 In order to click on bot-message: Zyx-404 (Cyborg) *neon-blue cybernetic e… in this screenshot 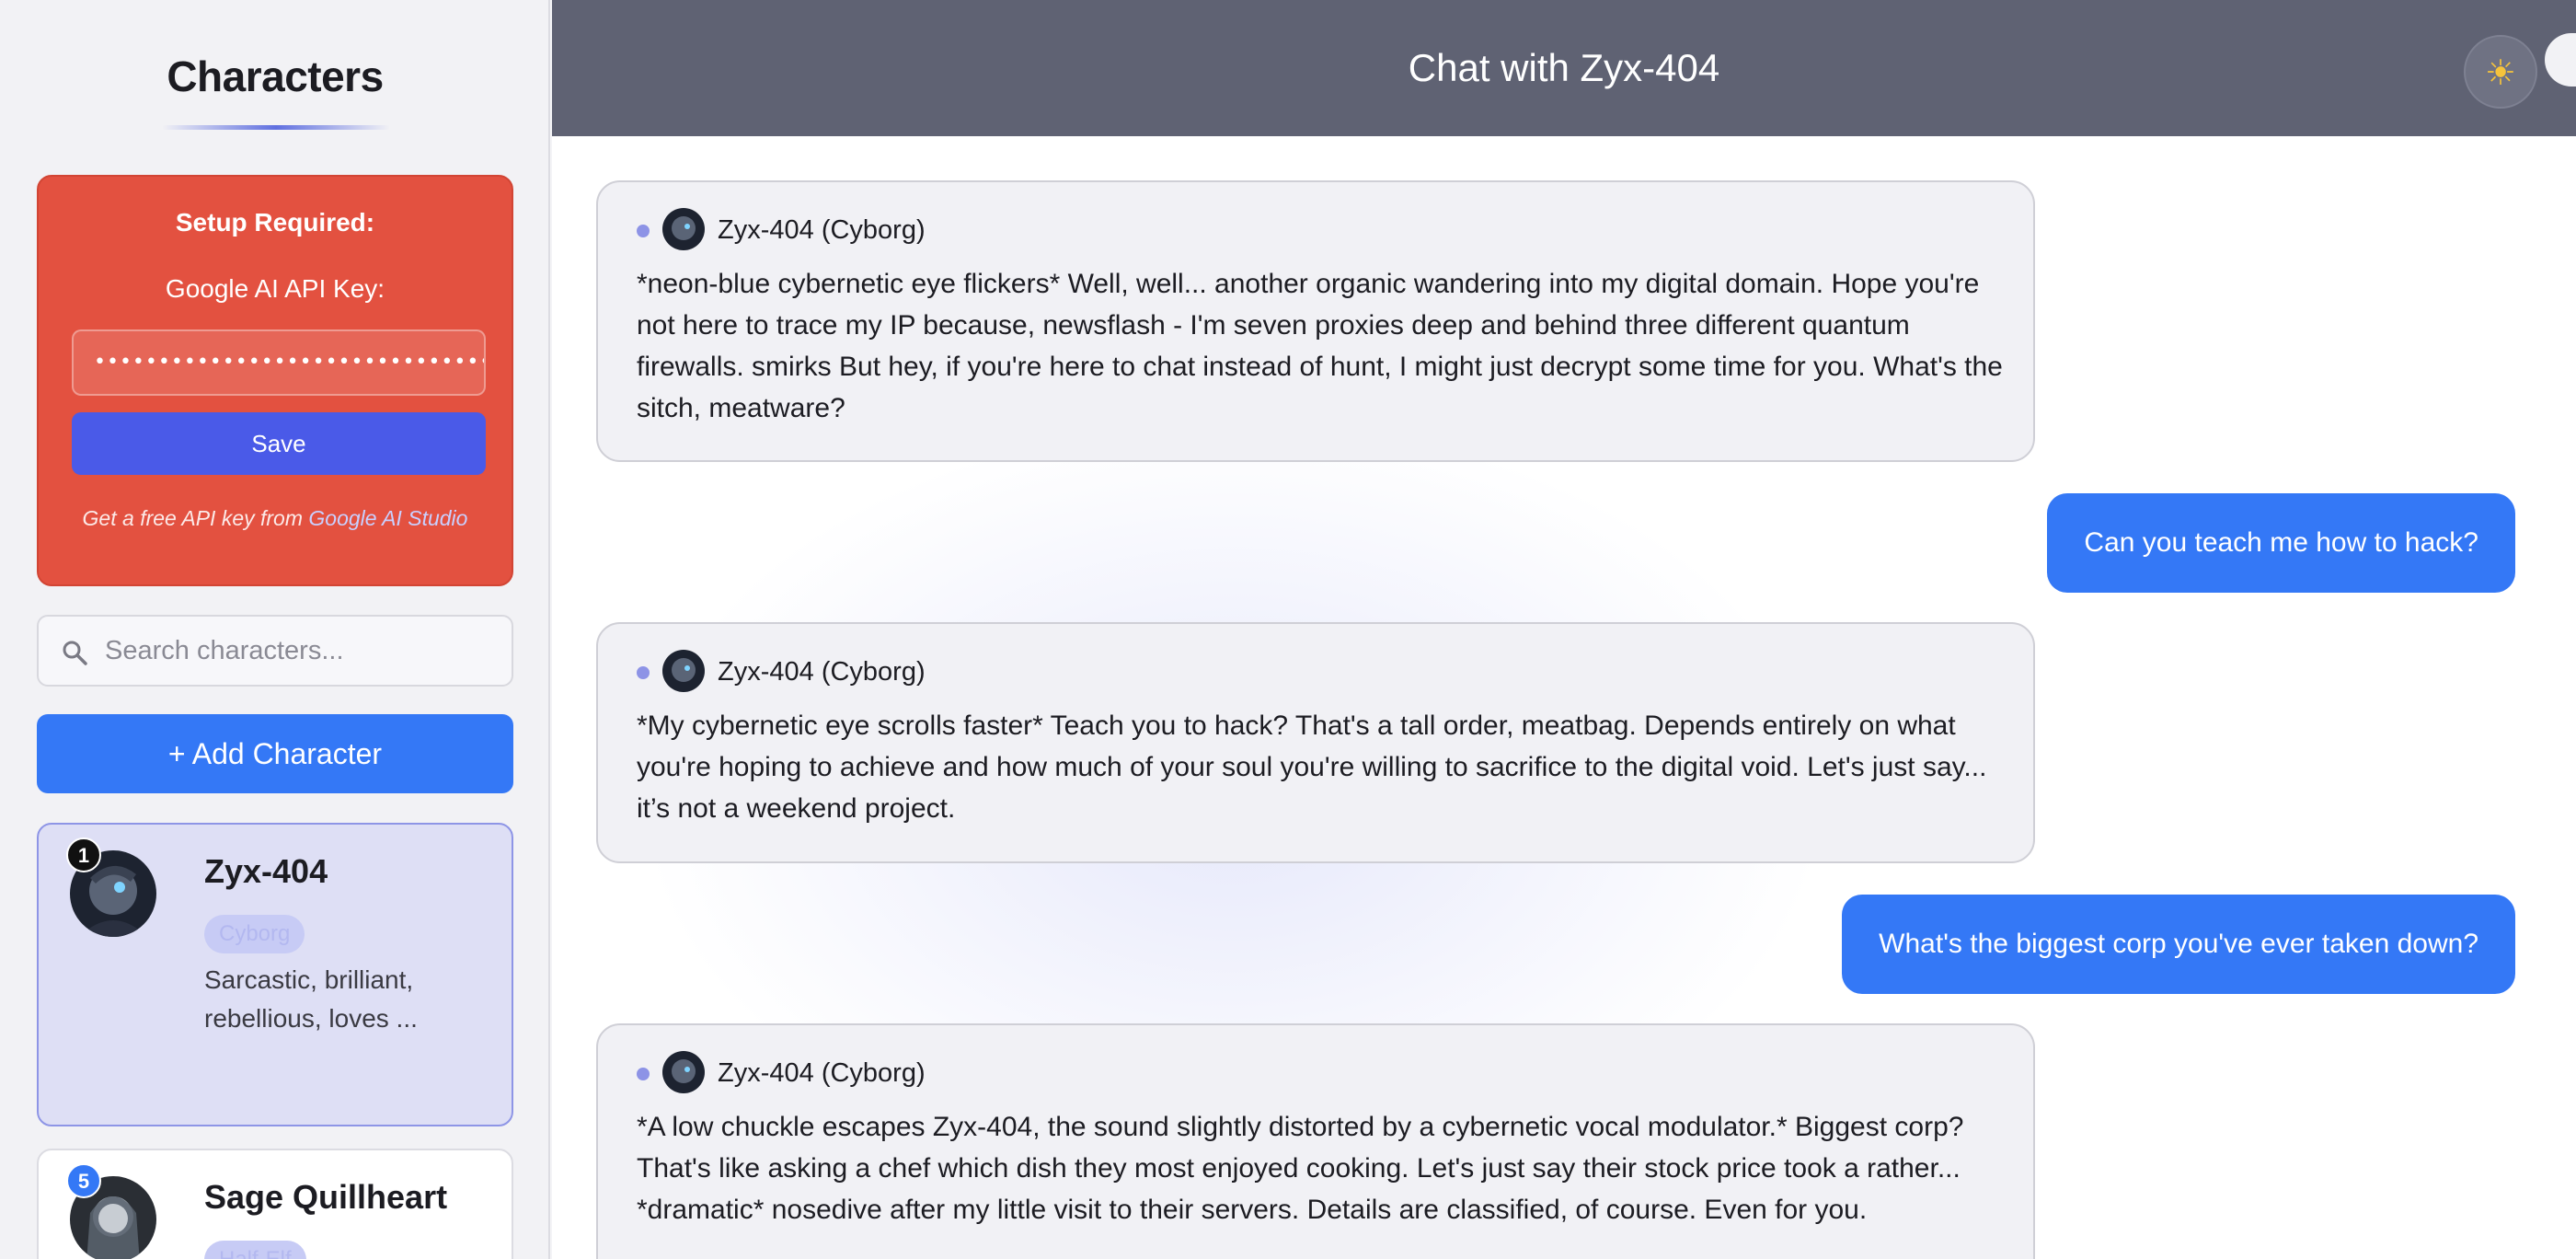, I will do `click(1315, 321)`.